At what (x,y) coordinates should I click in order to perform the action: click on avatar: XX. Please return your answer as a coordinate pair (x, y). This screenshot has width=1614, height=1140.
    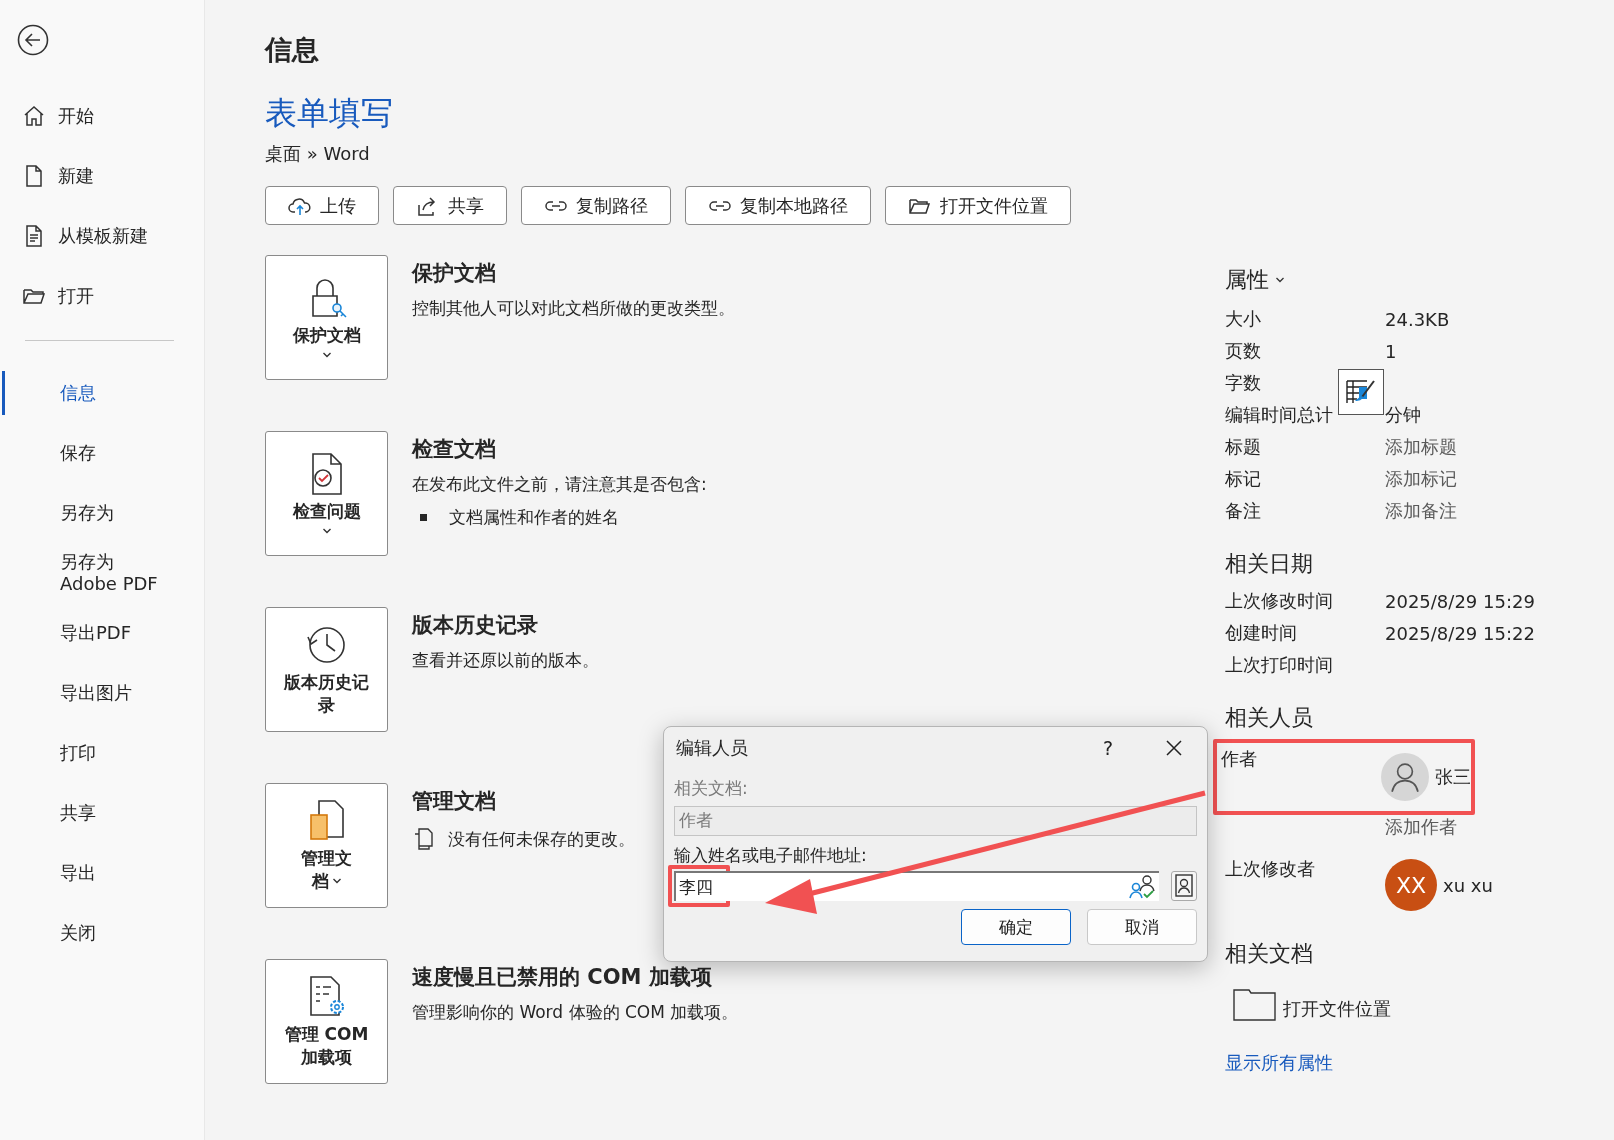
    Looking at the image, I should click on (1411, 885).